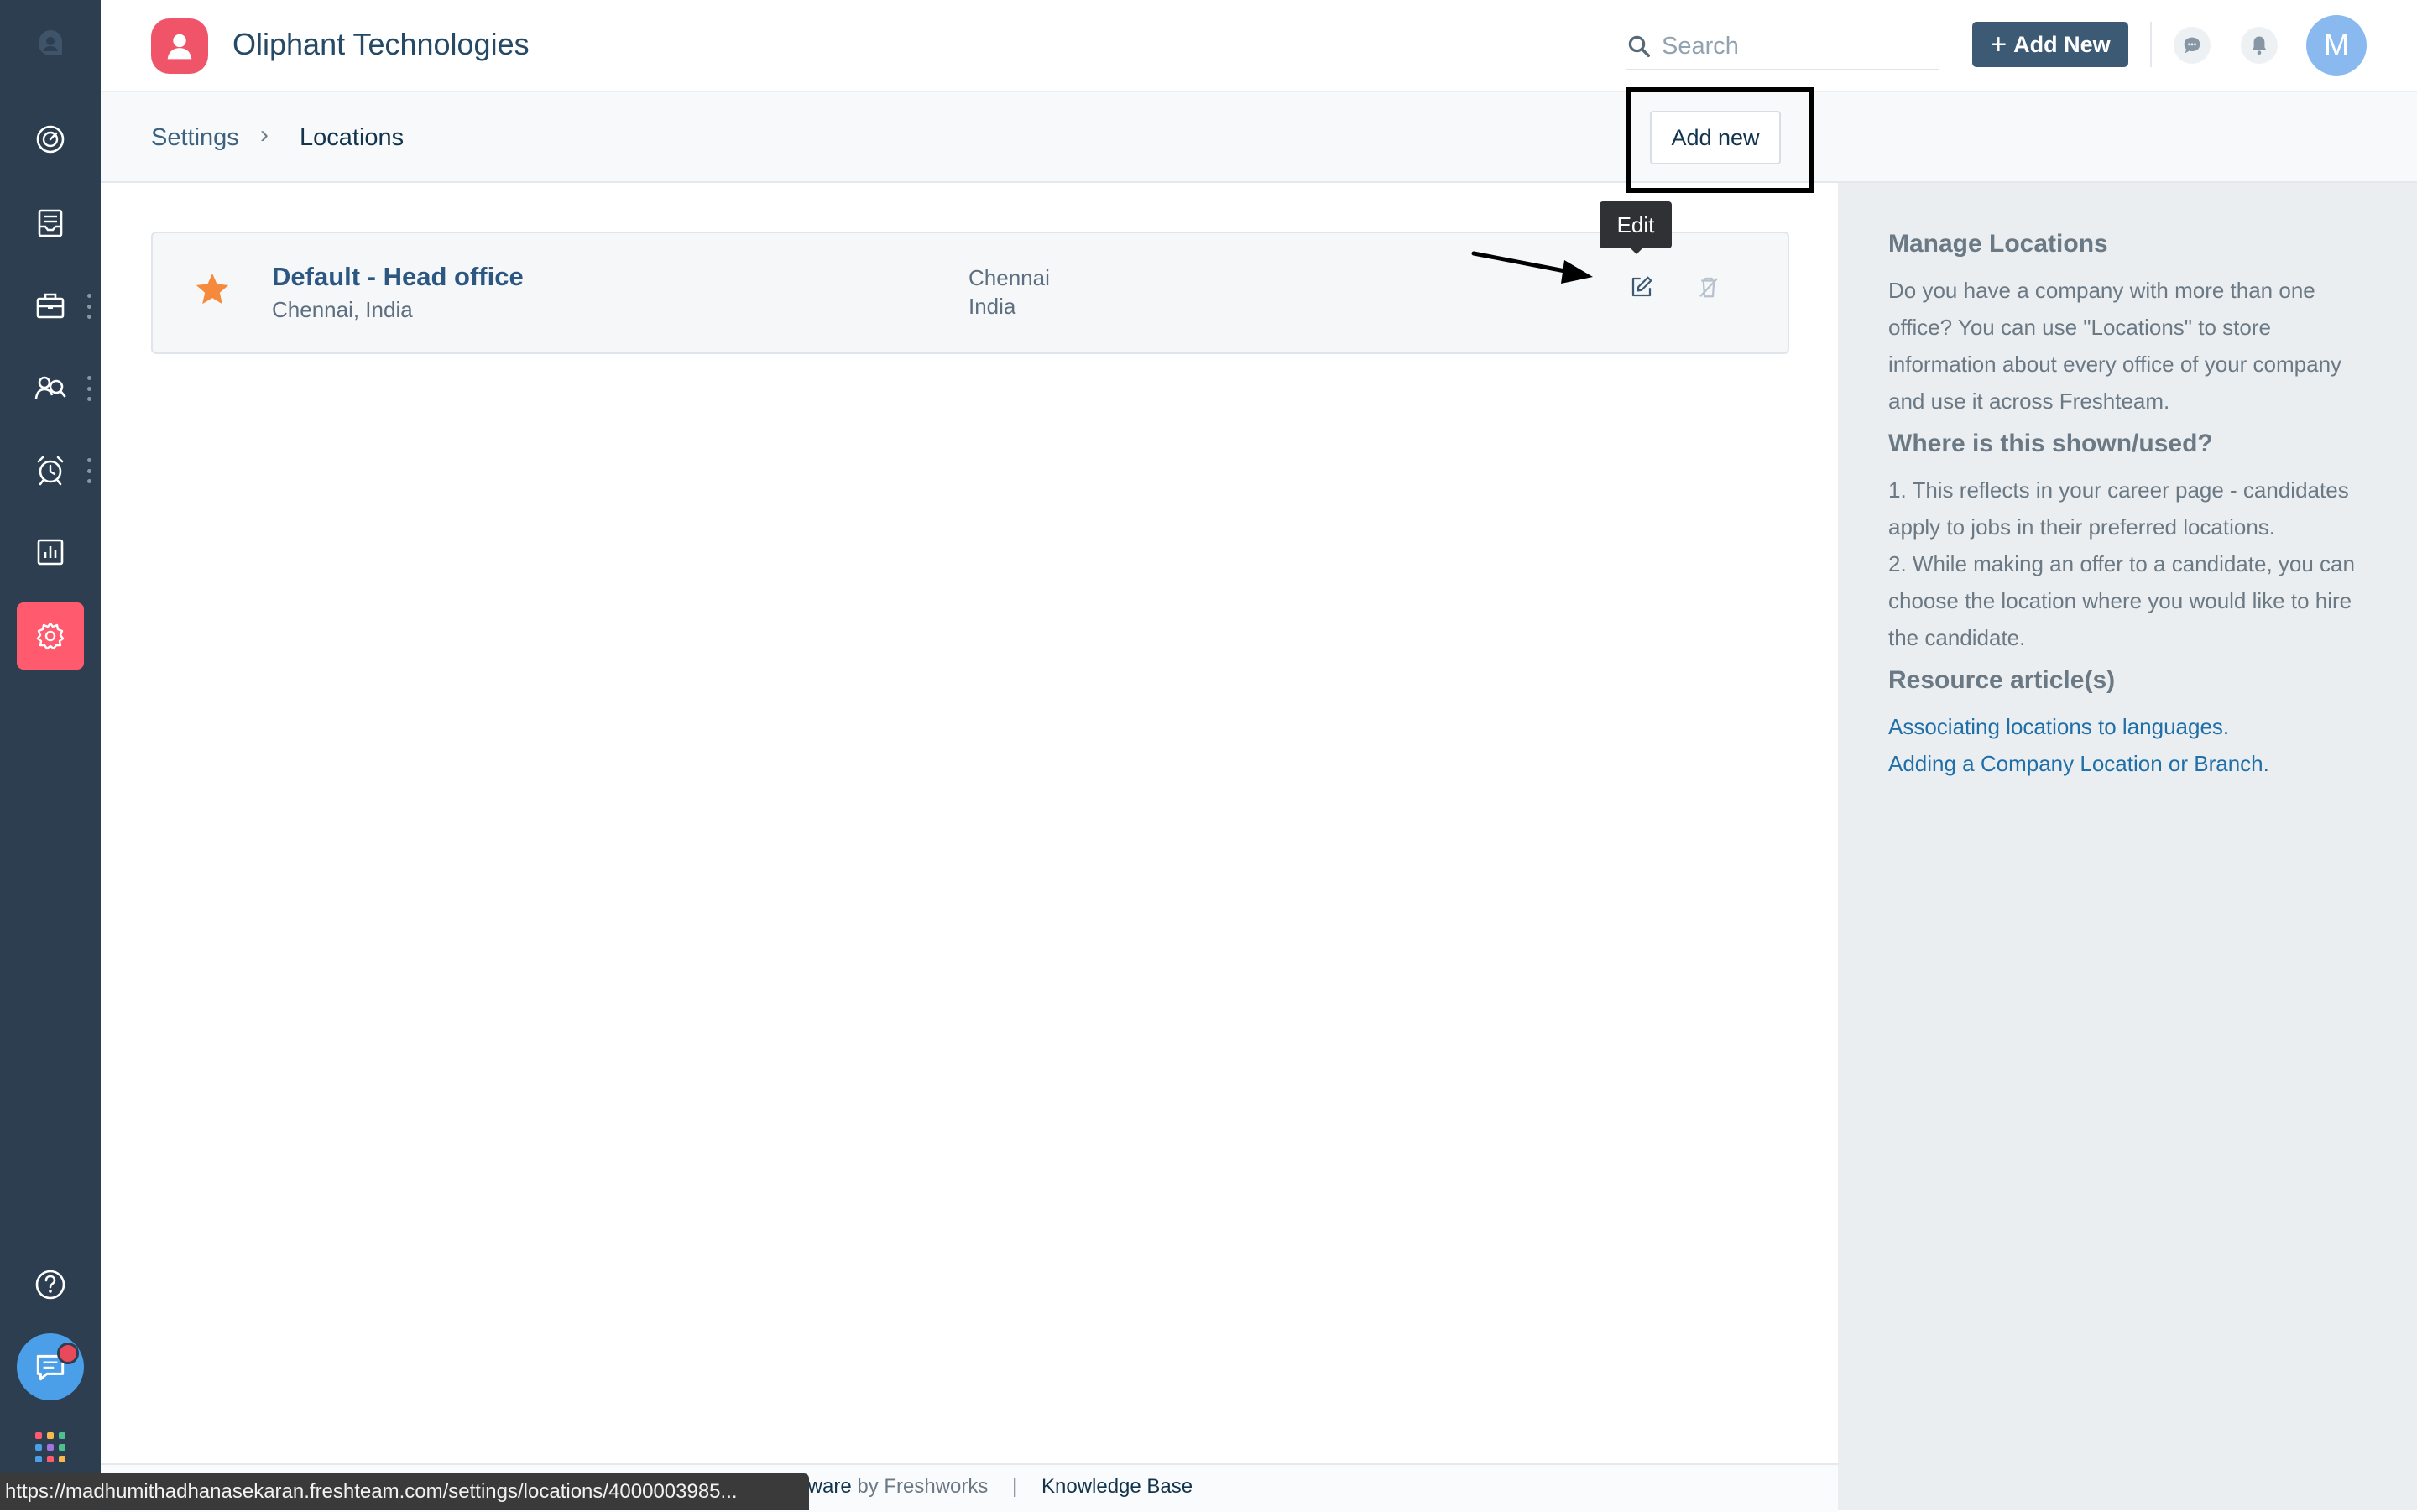 This screenshot has height=1512, width=2417. What do you see at coordinates (264, 135) in the screenshot?
I see `breadcrumb-chevron-icon: ›` at bounding box center [264, 135].